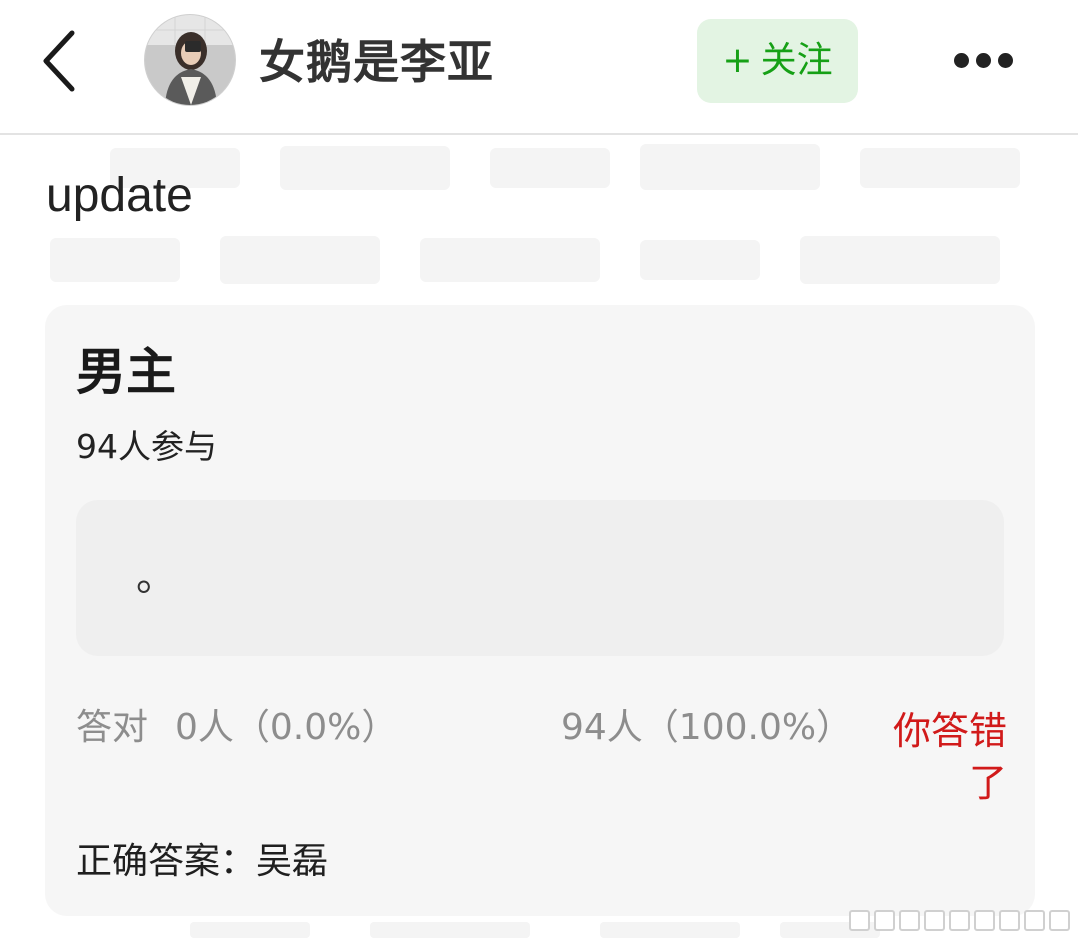 This screenshot has height=941, width=1078. I want to click on follow-button: + 关注, so click(777, 61).